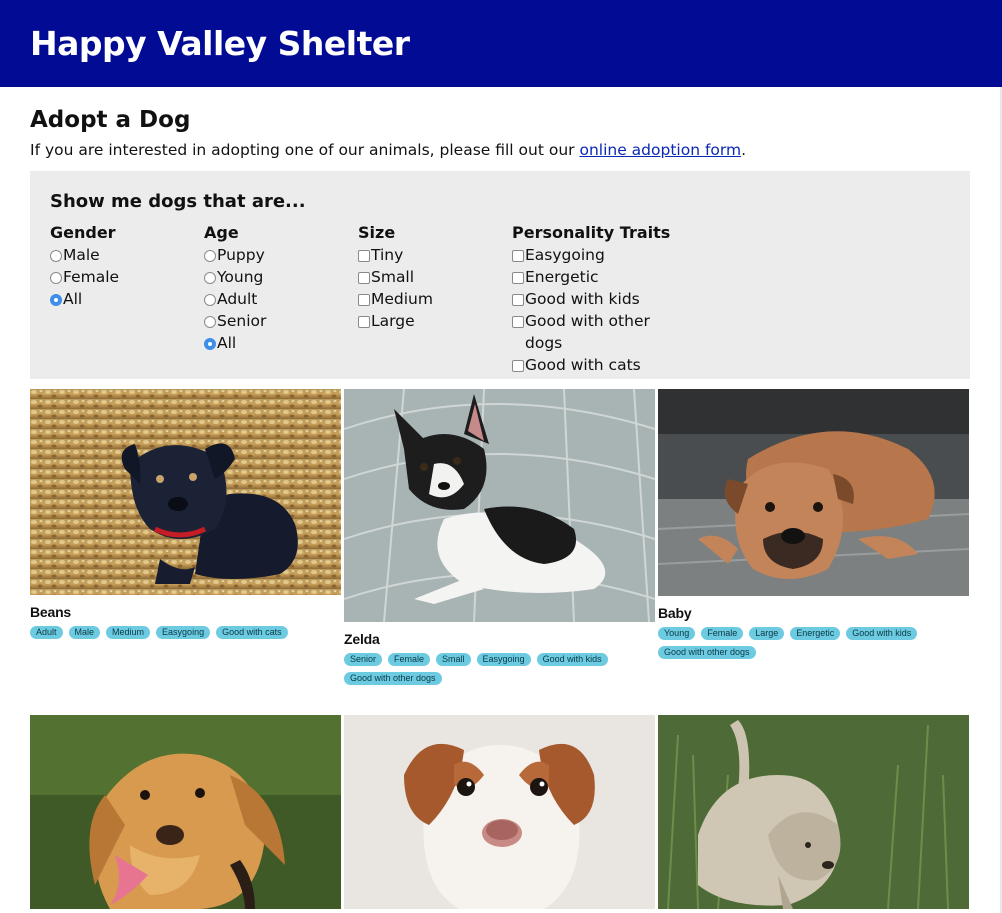 The image size is (1002, 913). I want to click on site-header: Happy Valley Shelter, so click(501, 43).